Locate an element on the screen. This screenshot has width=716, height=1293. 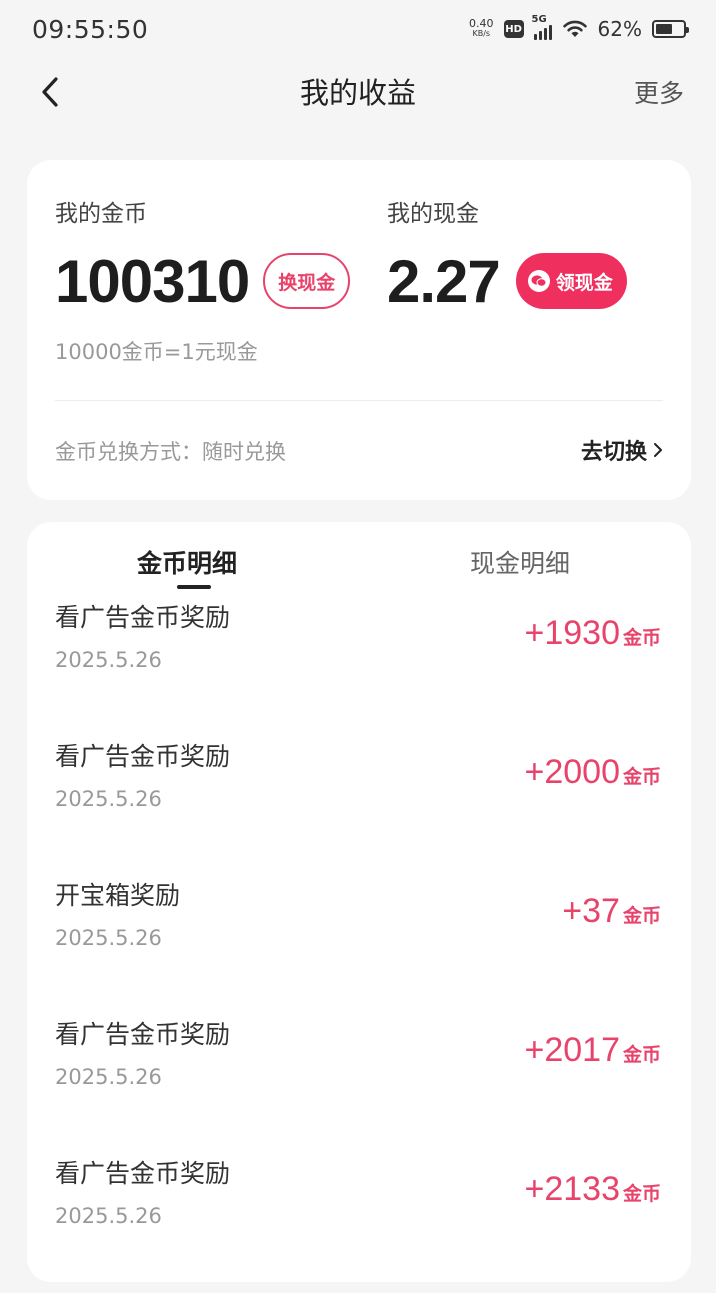
exchange-method: 金币兑换方式：随时兑换 is located at coordinates (170, 452).